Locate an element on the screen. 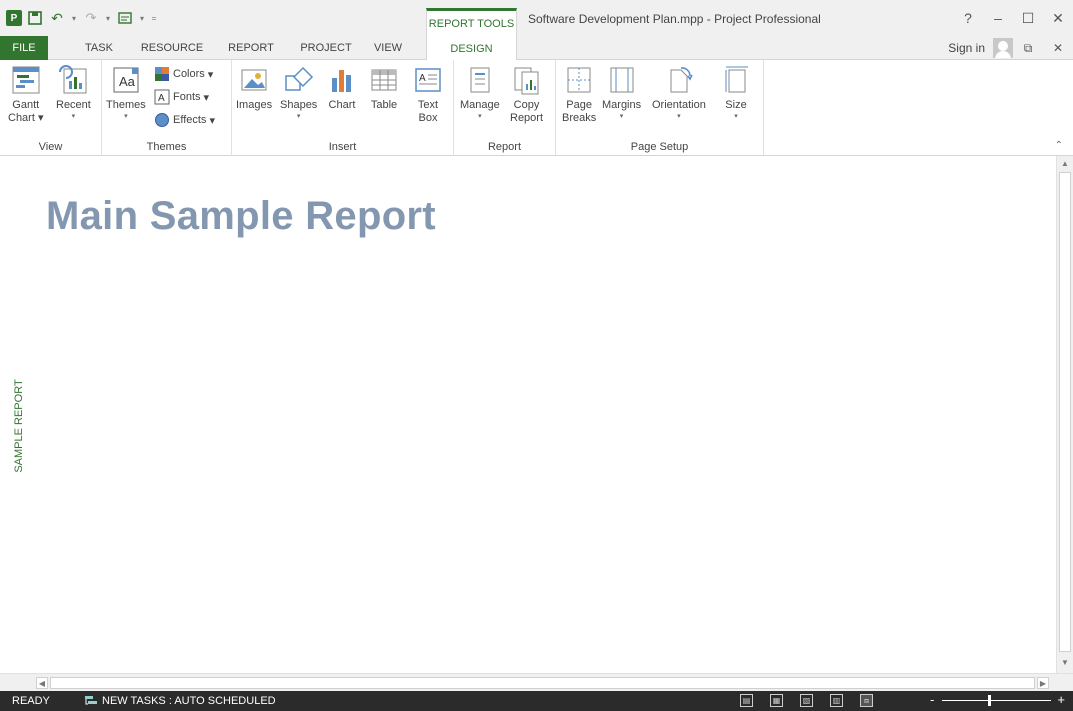 The width and height of the screenshot is (1073, 711). close-icon: ✕ is located at coordinates (1058, 18).